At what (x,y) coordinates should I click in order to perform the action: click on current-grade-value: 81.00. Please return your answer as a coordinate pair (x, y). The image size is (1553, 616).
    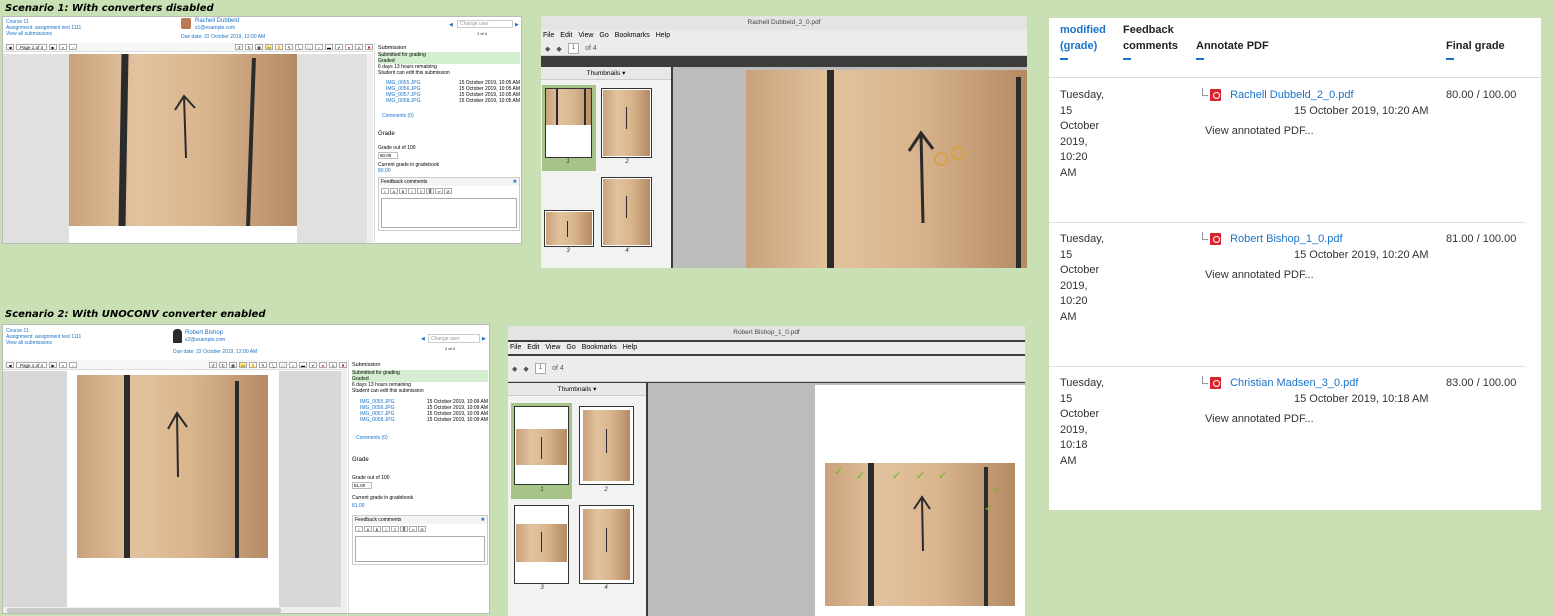
    Looking at the image, I should click on (420, 506).